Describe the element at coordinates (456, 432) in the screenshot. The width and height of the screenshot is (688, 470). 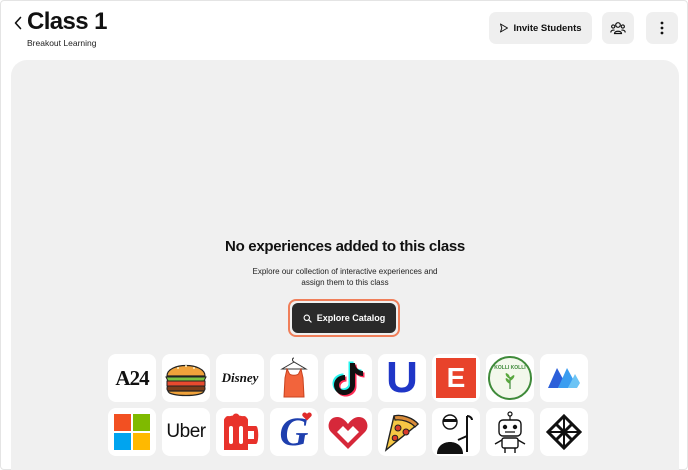
I see `person-cane-logo` at that location.